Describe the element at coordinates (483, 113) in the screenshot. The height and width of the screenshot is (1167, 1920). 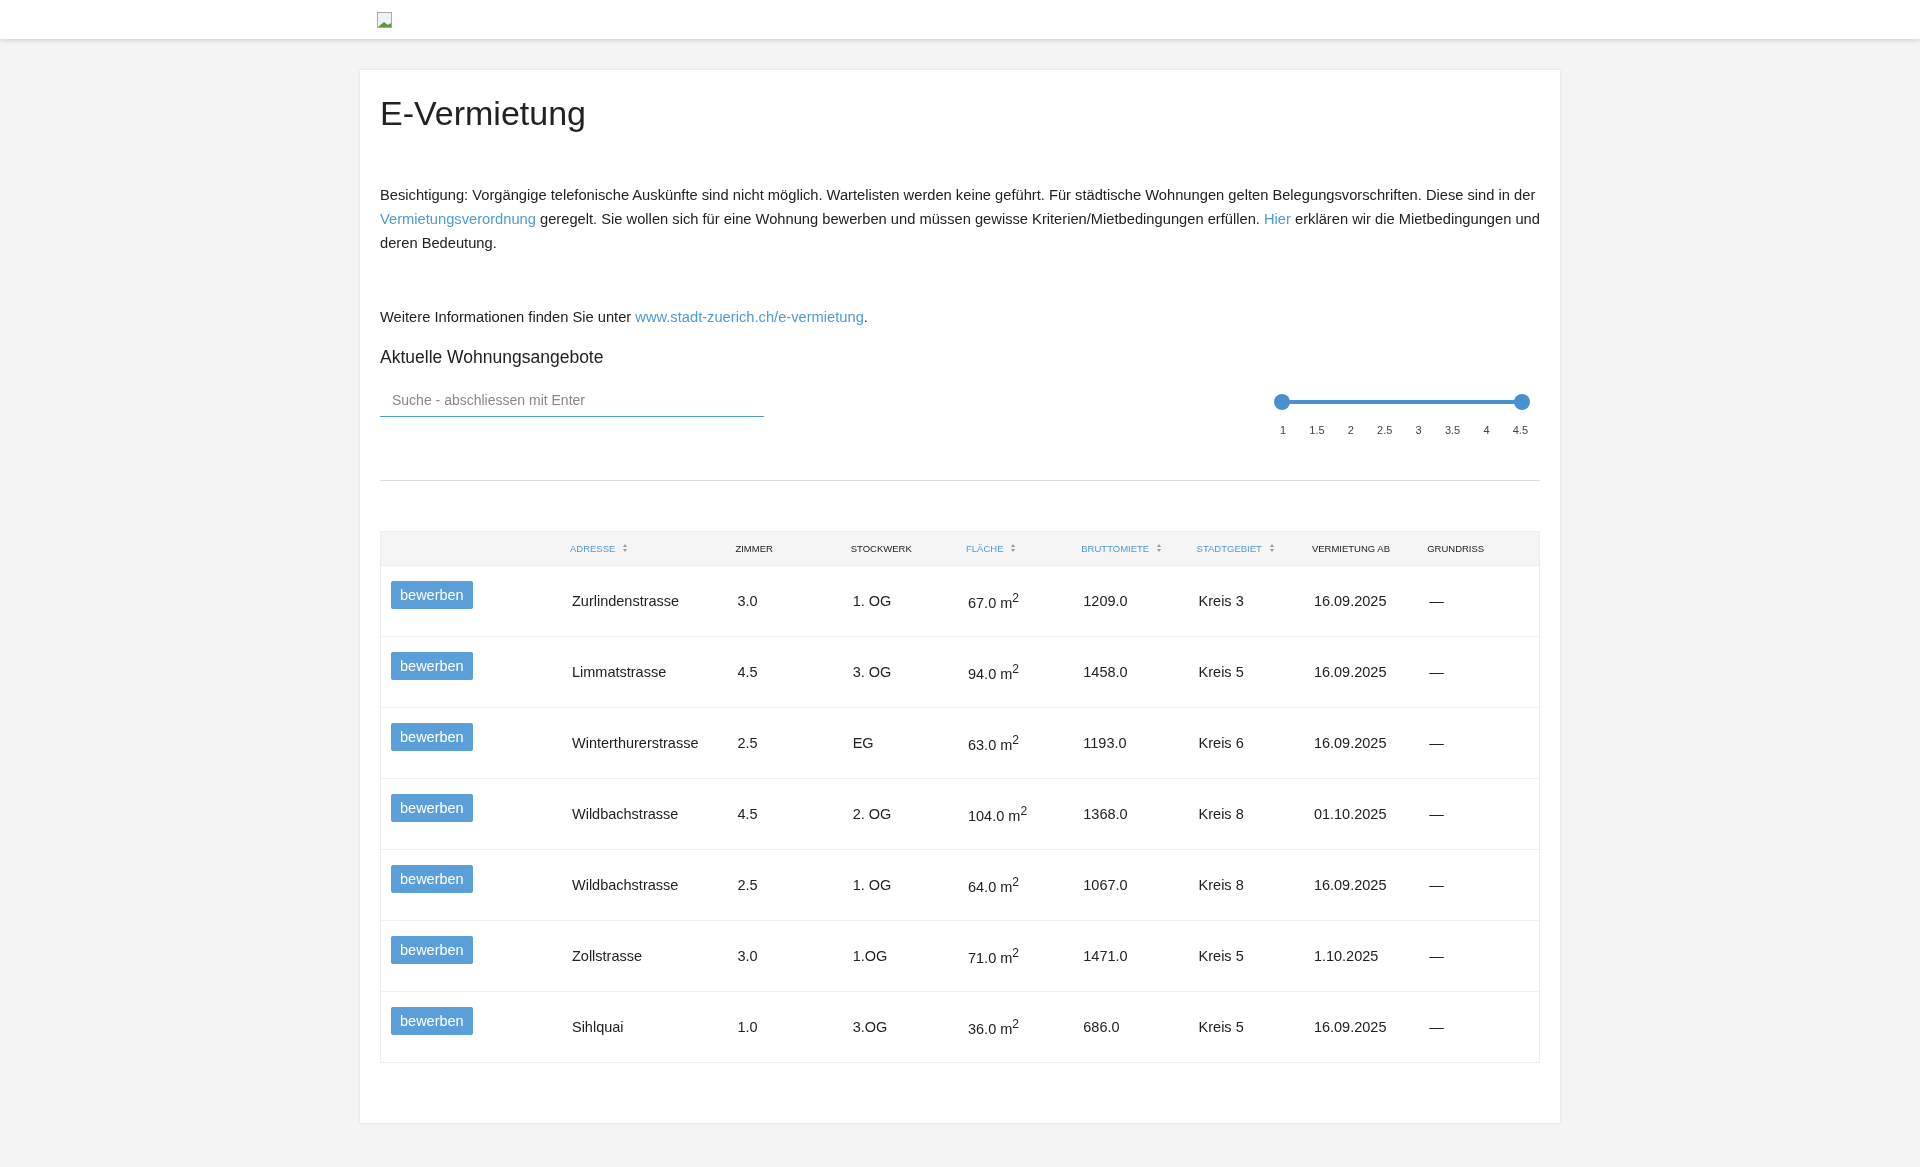
I see `page-title: E-Vermietung` at that location.